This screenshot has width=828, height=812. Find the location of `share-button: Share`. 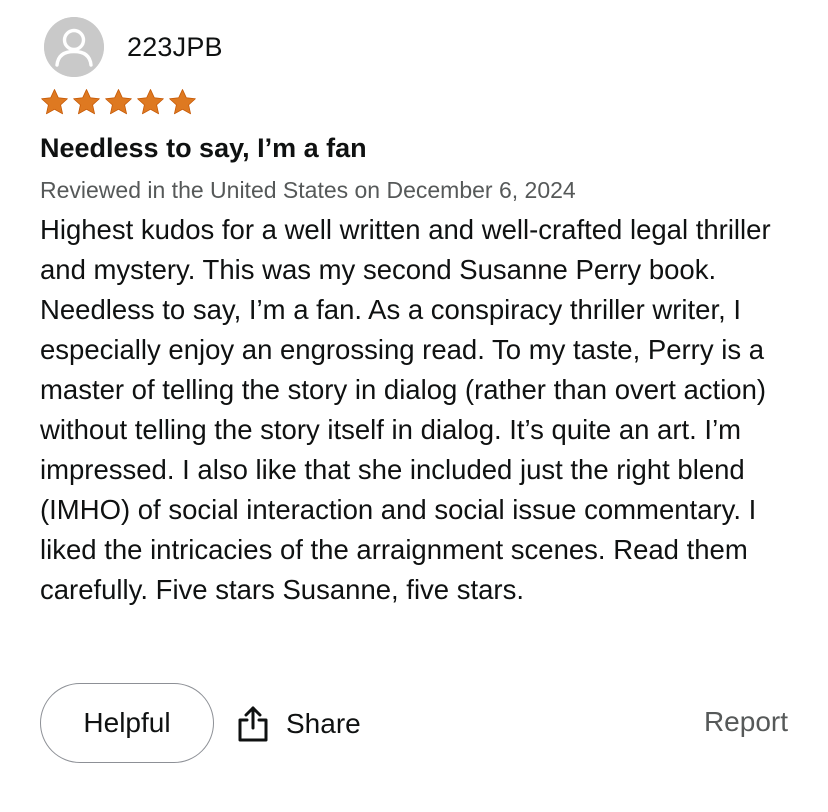

share-button: Share is located at coordinates (298, 724).